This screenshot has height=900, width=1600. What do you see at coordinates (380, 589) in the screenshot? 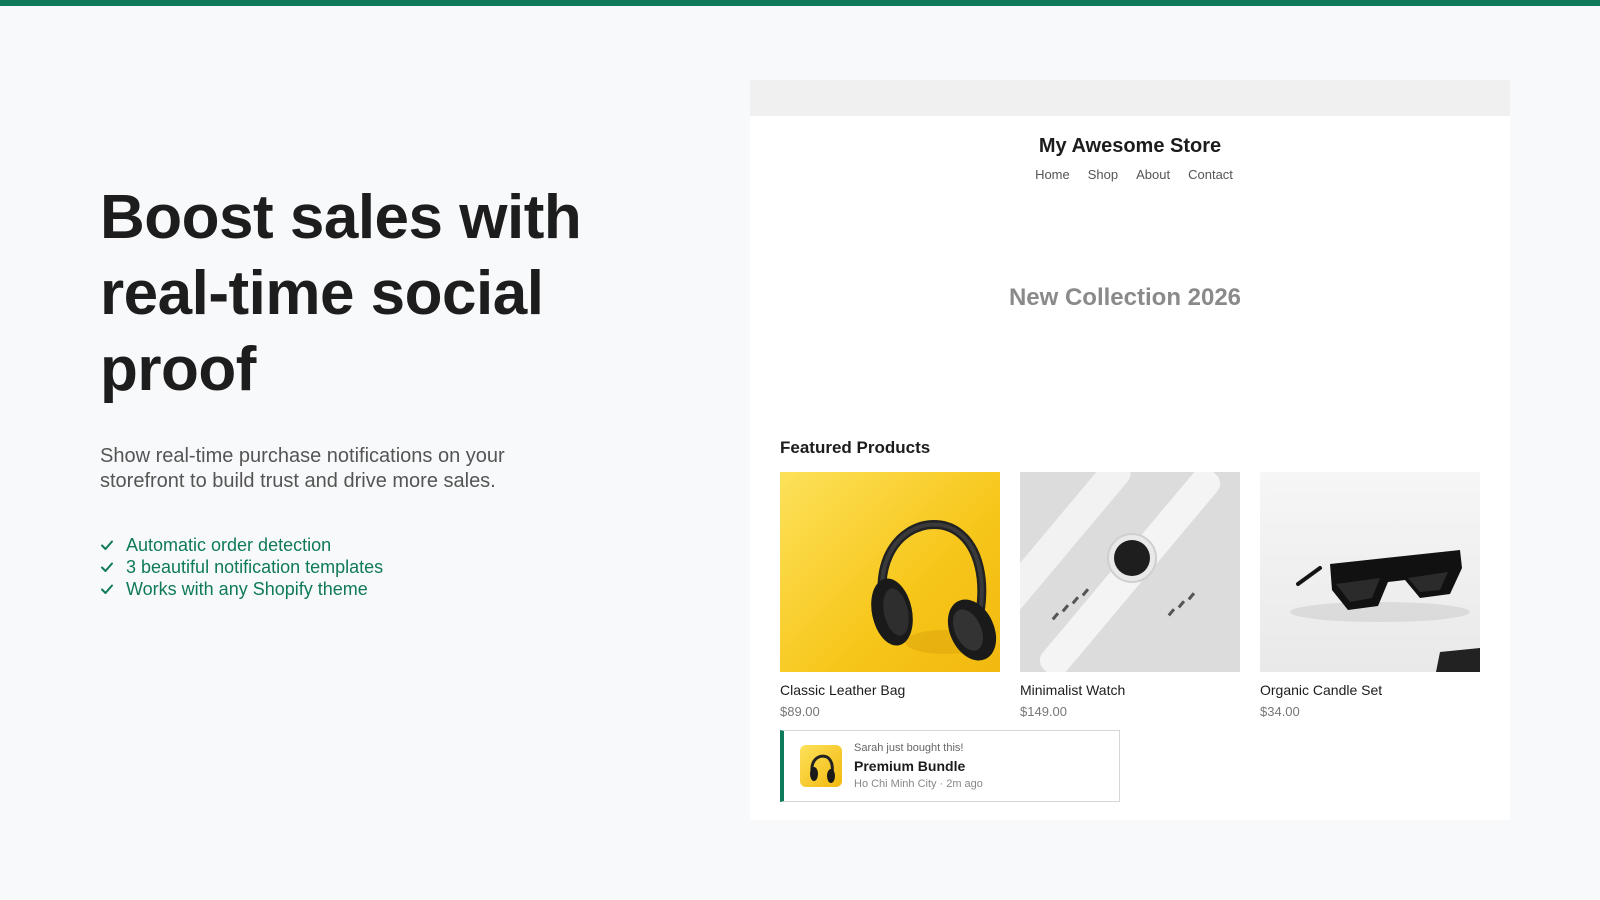
I see `feature-item: Works with any Shopify theme` at bounding box center [380, 589].